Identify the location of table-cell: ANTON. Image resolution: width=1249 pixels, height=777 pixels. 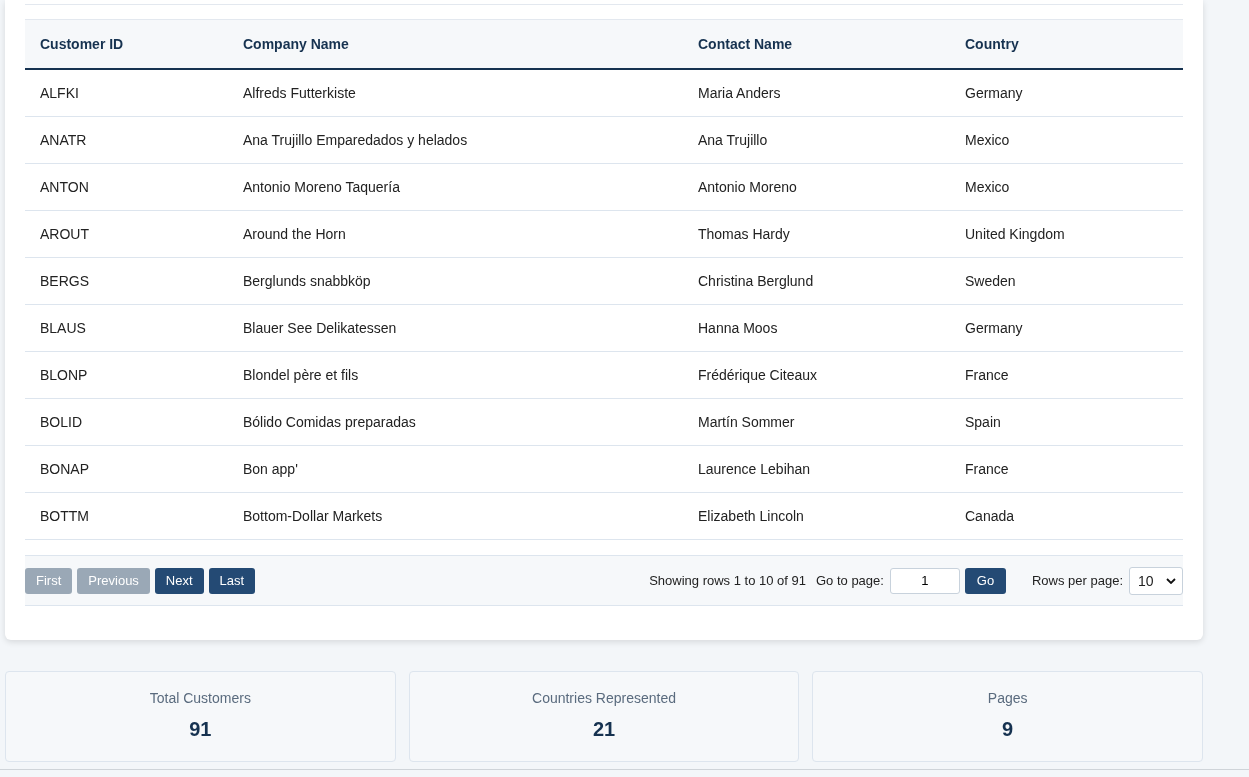
(126, 187).